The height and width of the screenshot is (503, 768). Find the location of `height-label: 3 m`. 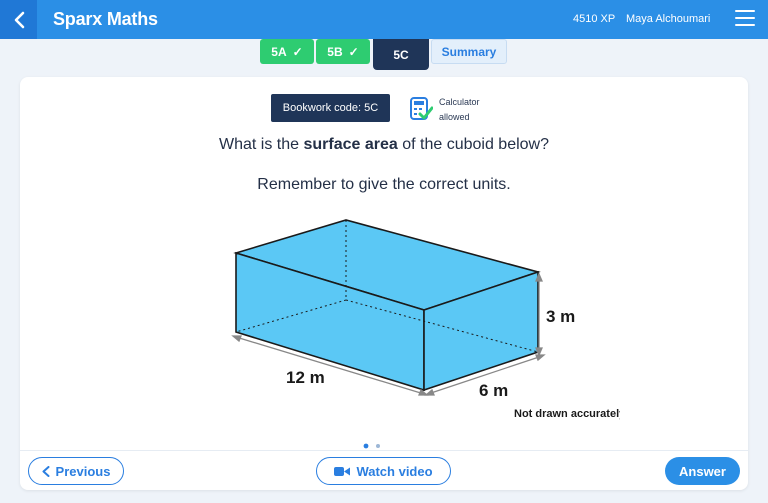

height-label: 3 m is located at coordinates (560, 316).